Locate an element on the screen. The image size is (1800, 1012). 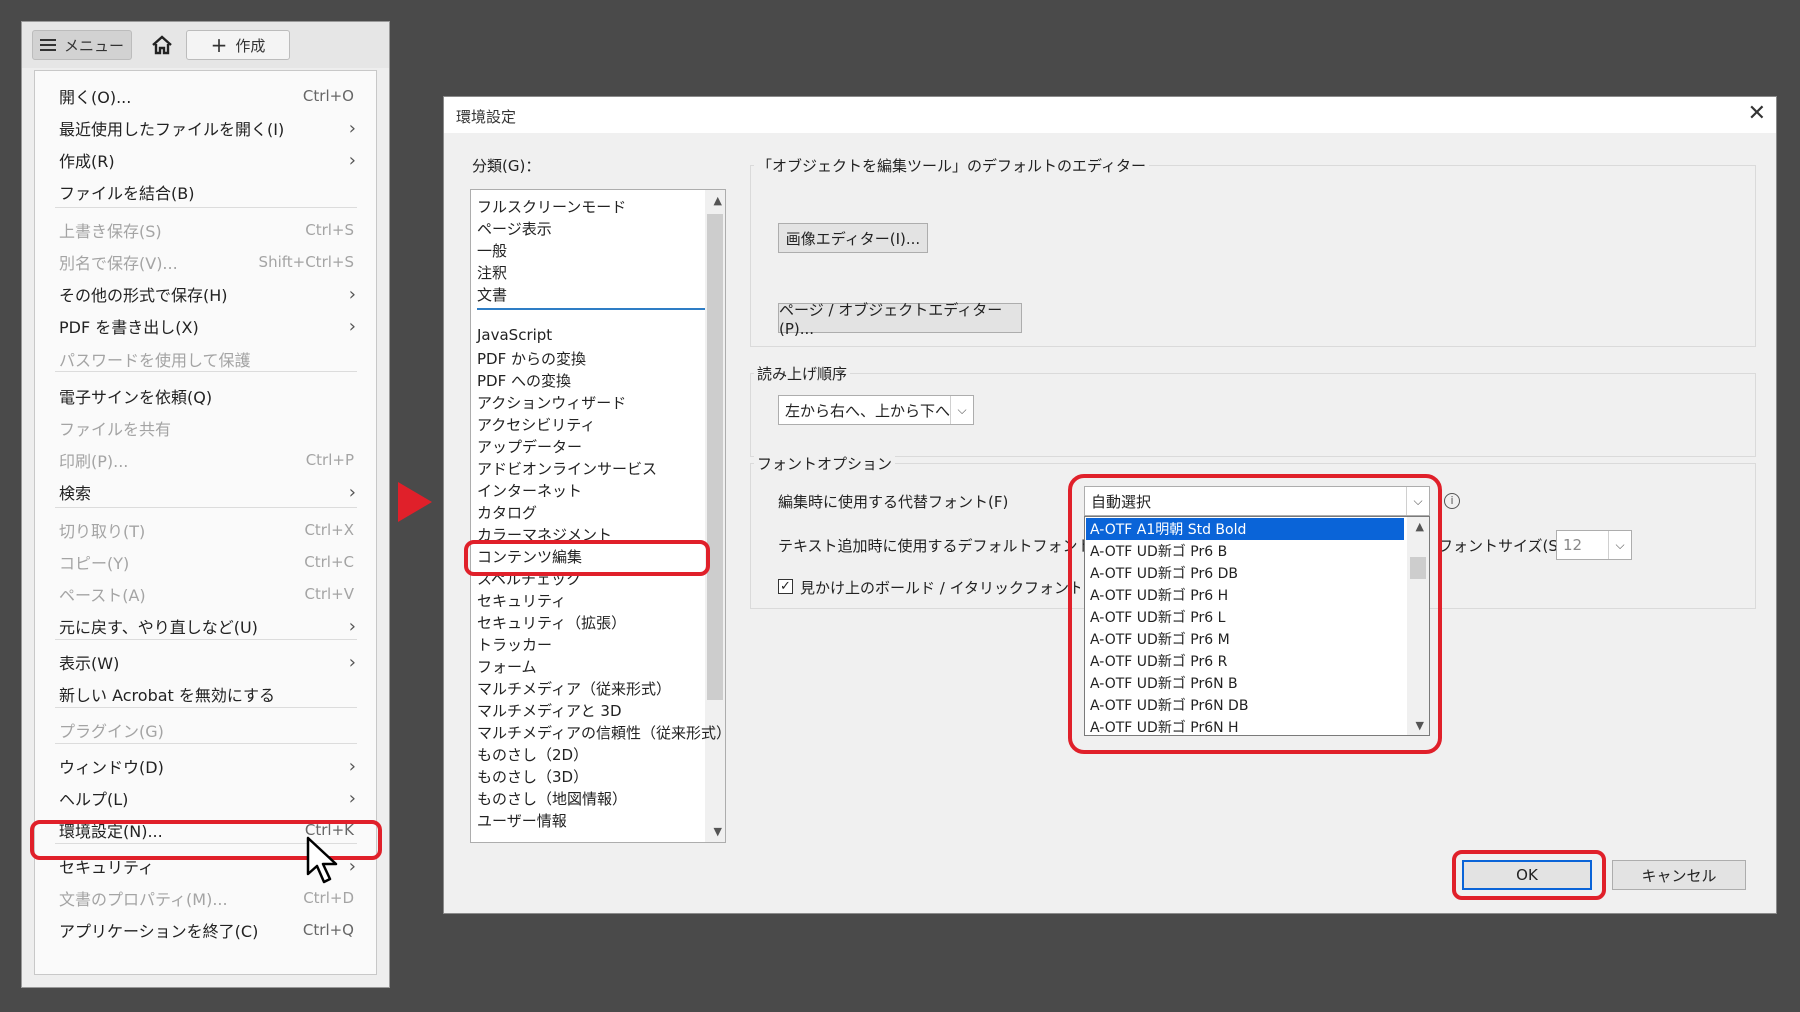
menu-item: 新しい Acrobat を無効にする is located at coordinates (205, 694).